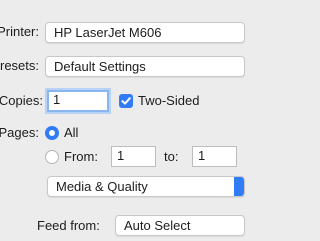  What do you see at coordinates (102, 186) in the screenshot?
I see `section-value: Media & Quality` at bounding box center [102, 186].